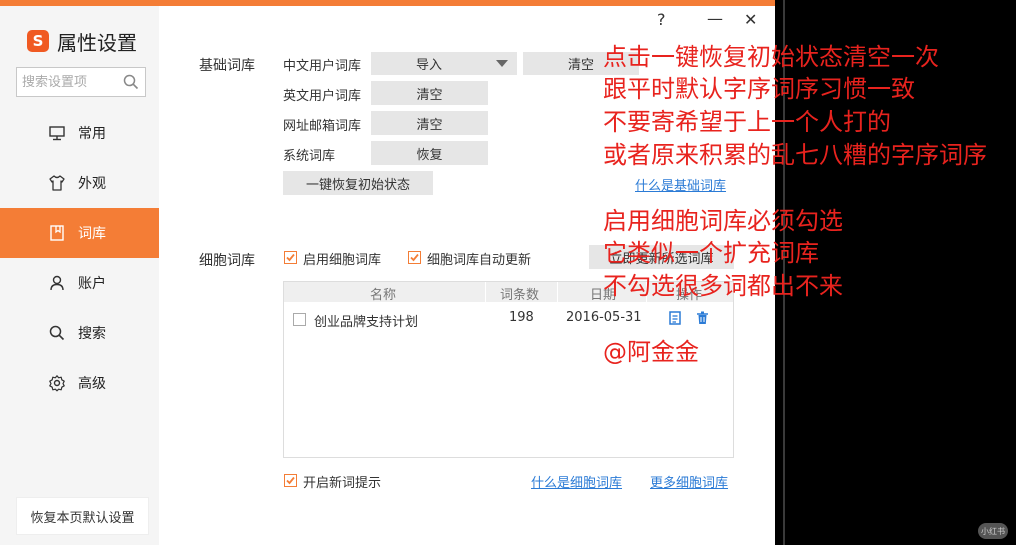  I want to click on cell-dict-auto-update-label: 细胞词库自动更新, so click(479, 258).